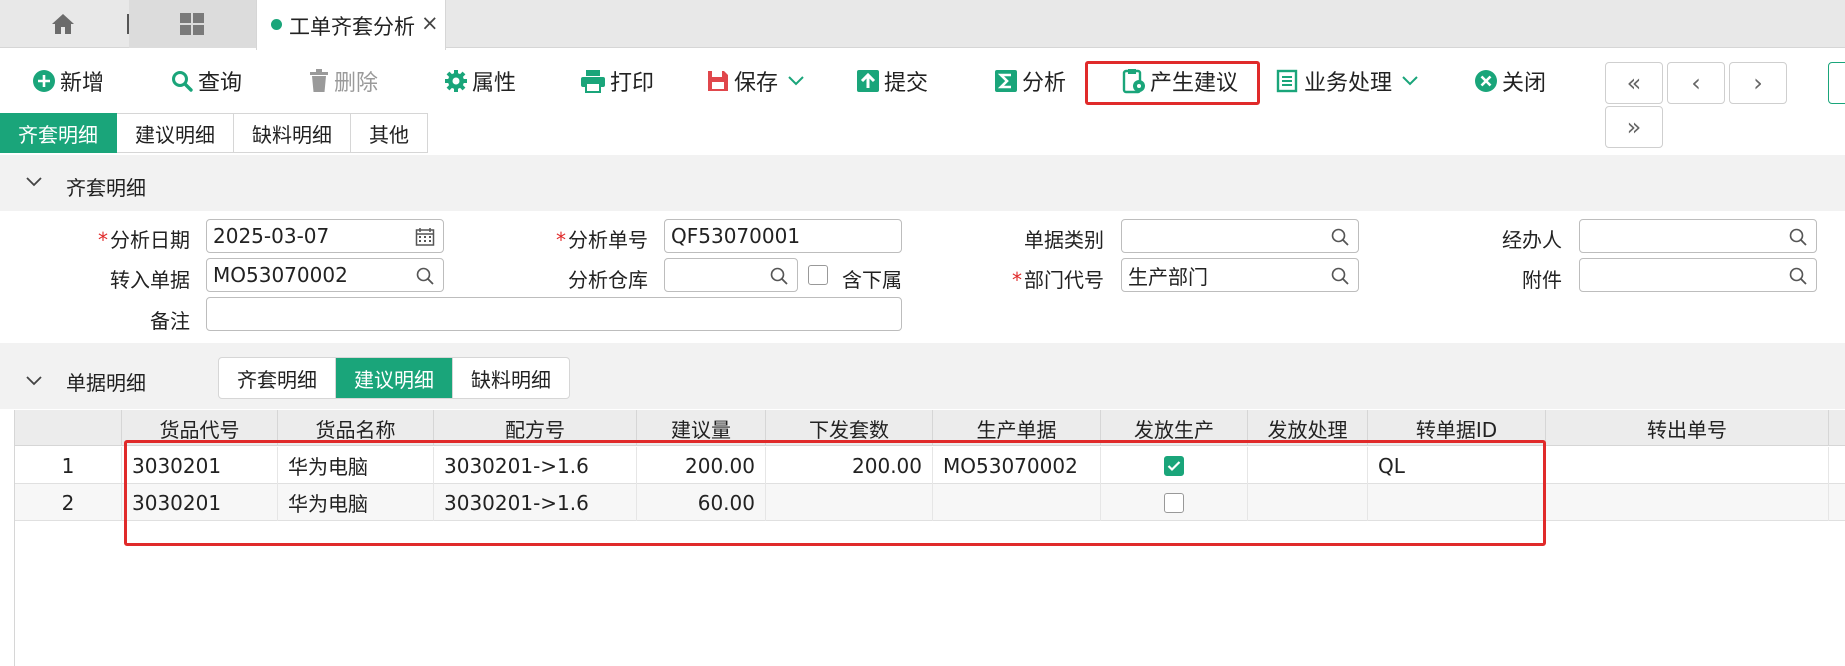  Describe the element at coordinates (1542, 280) in the screenshot. I see `attachment-label: 附件` at that location.